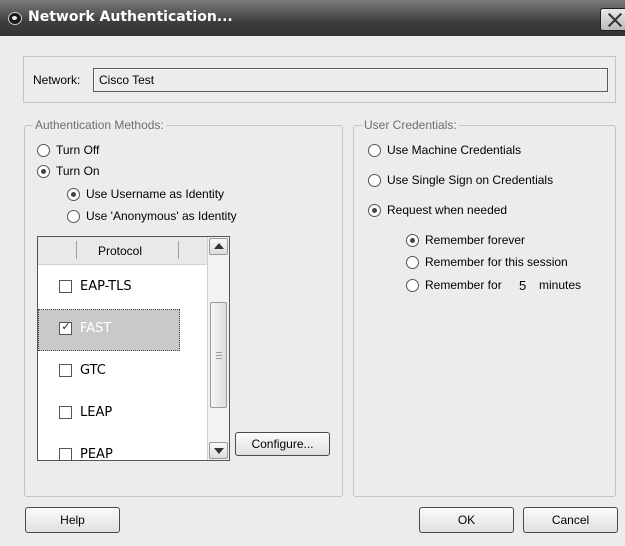  Describe the element at coordinates (350, 80) in the screenshot. I see `network-name-field: Cisco Test` at that location.